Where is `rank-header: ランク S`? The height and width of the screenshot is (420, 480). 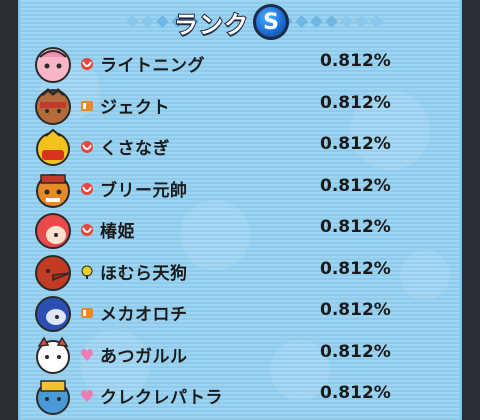
rank-header: ランク S is located at coordinates (240, 22).